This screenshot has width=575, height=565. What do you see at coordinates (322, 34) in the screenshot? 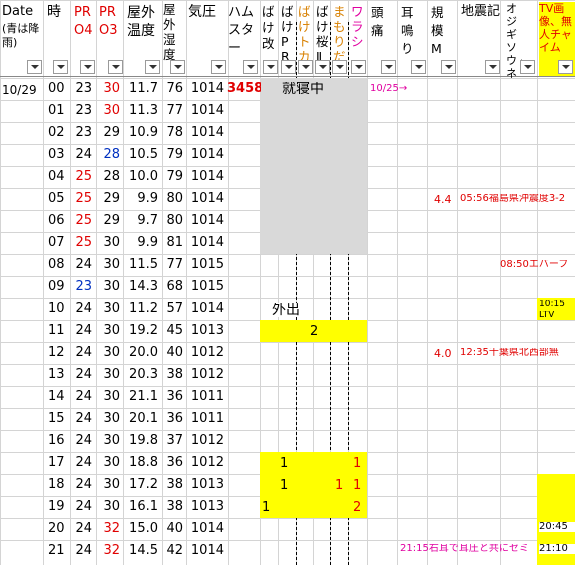
I see `header-bake-sakura: ばけ桜Ⅱ` at bounding box center [322, 34].